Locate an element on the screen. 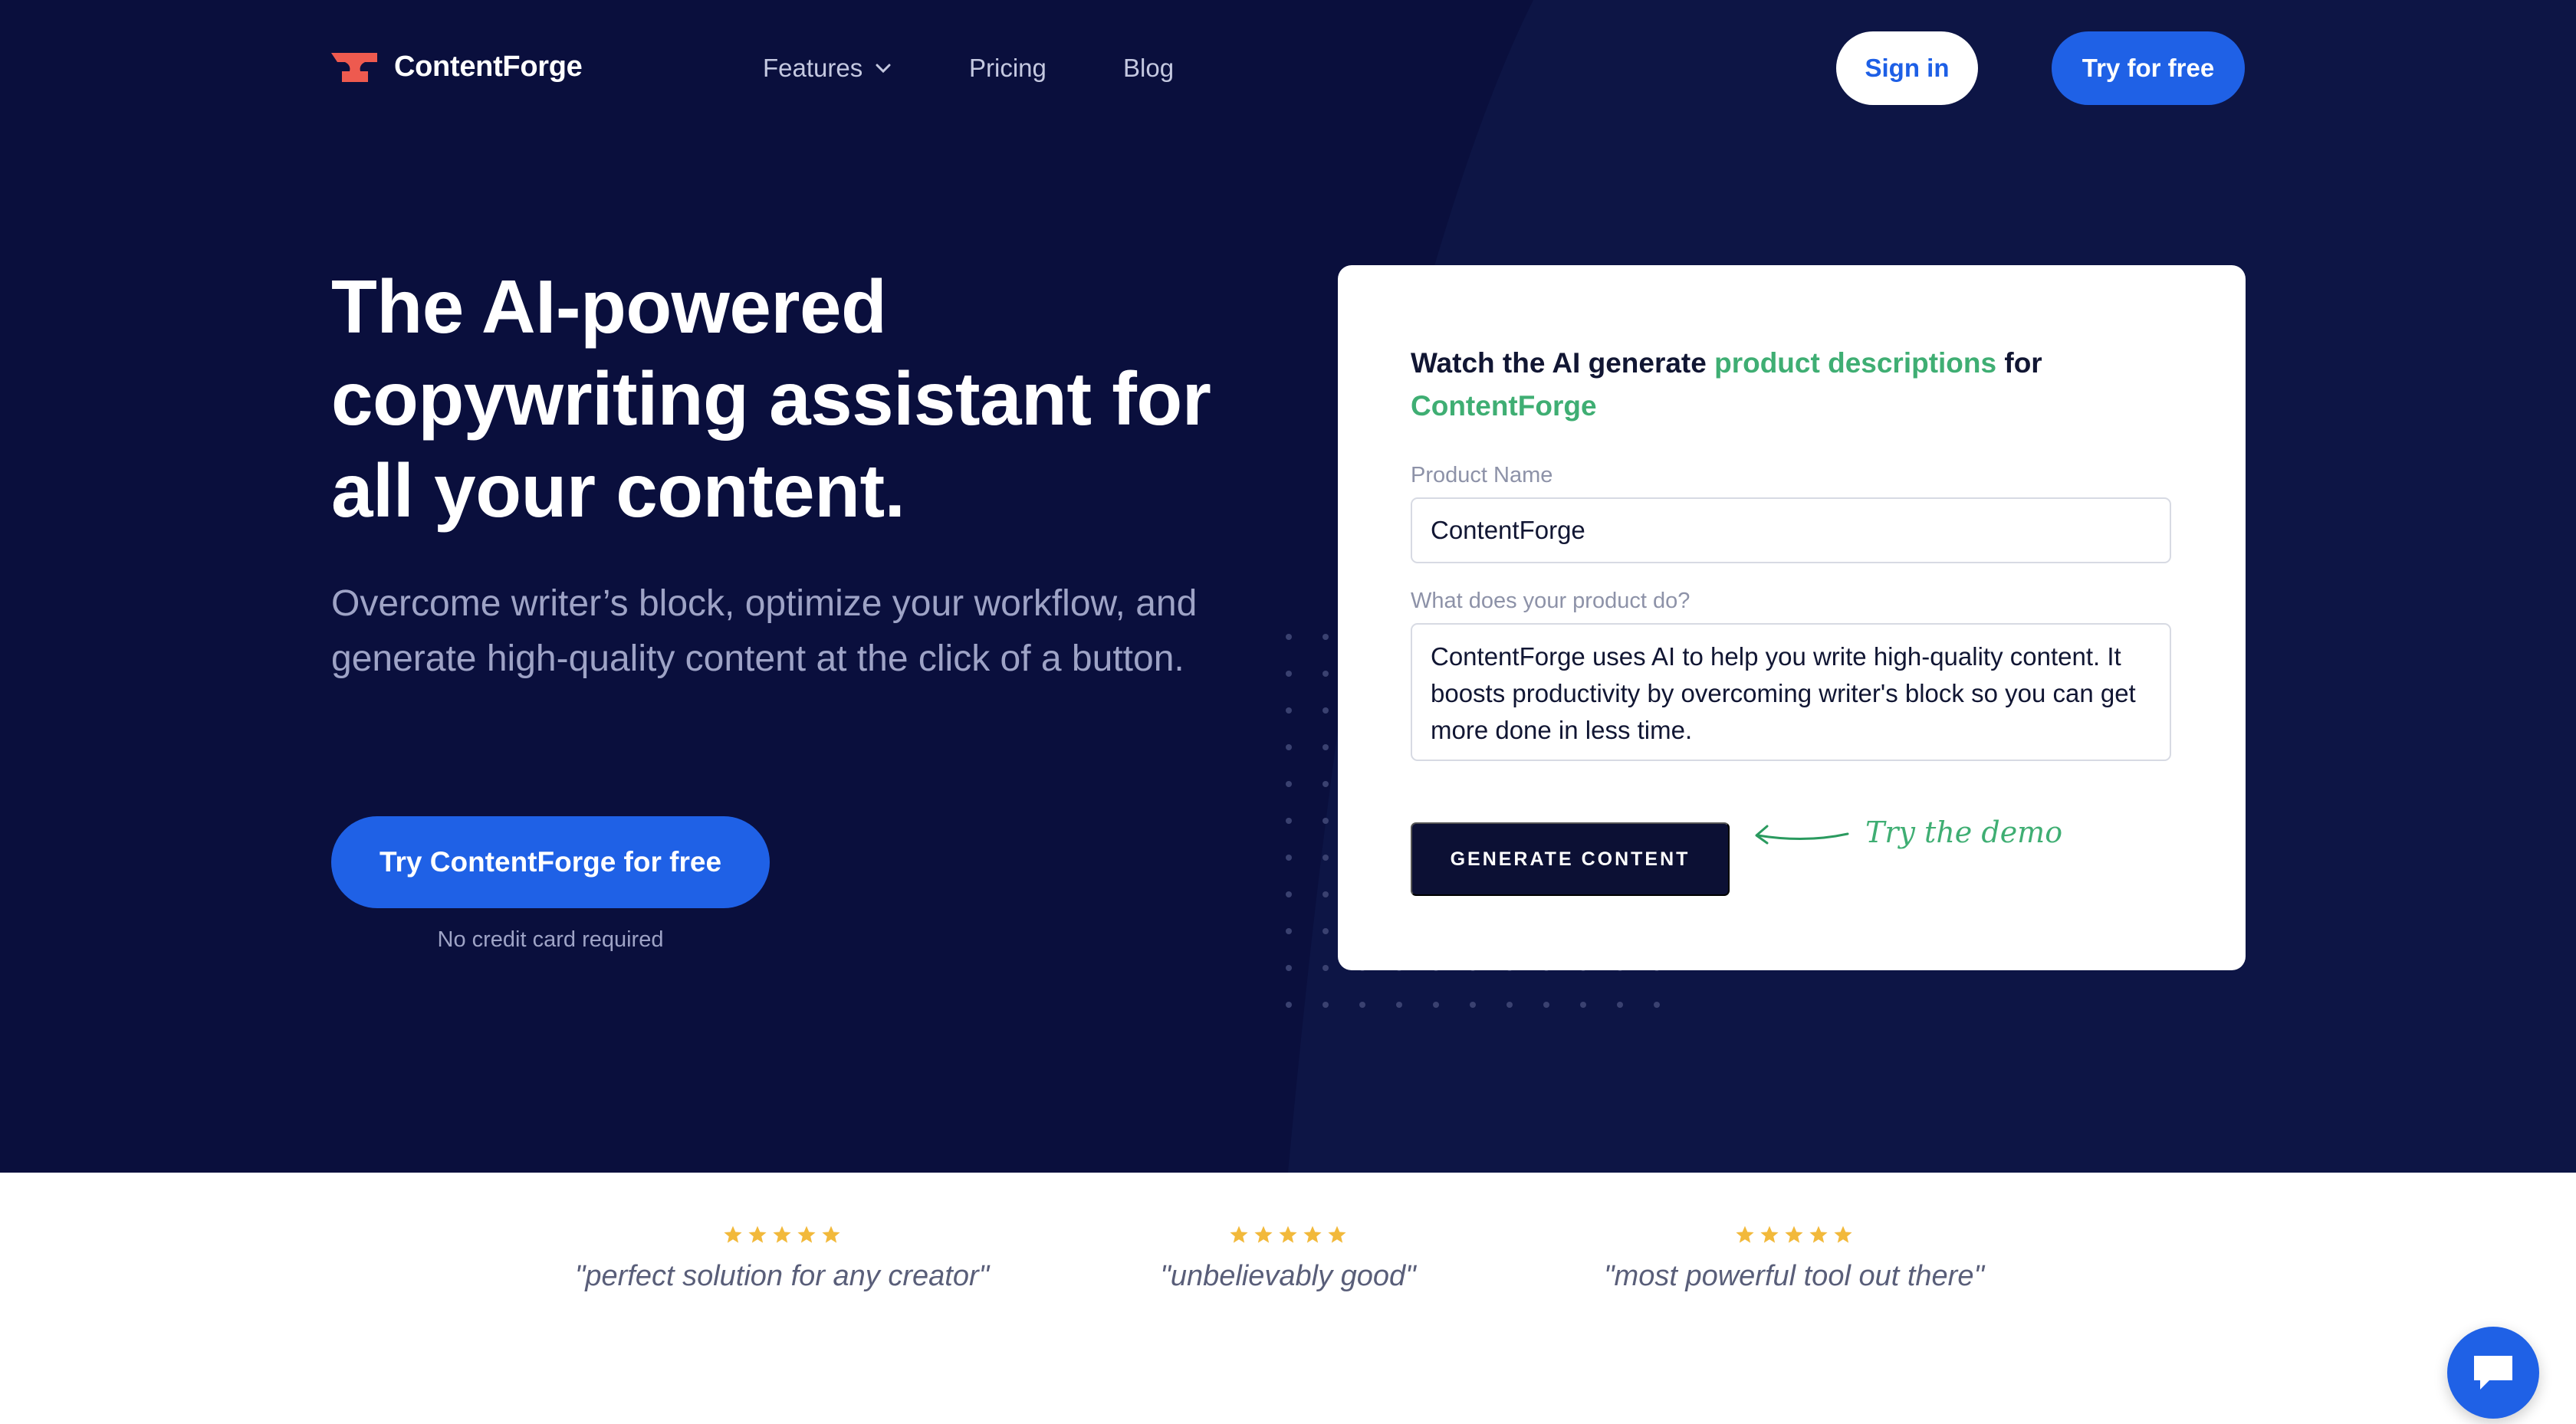  demo-hint-text: Try the demo is located at coordinates (1964, 832).